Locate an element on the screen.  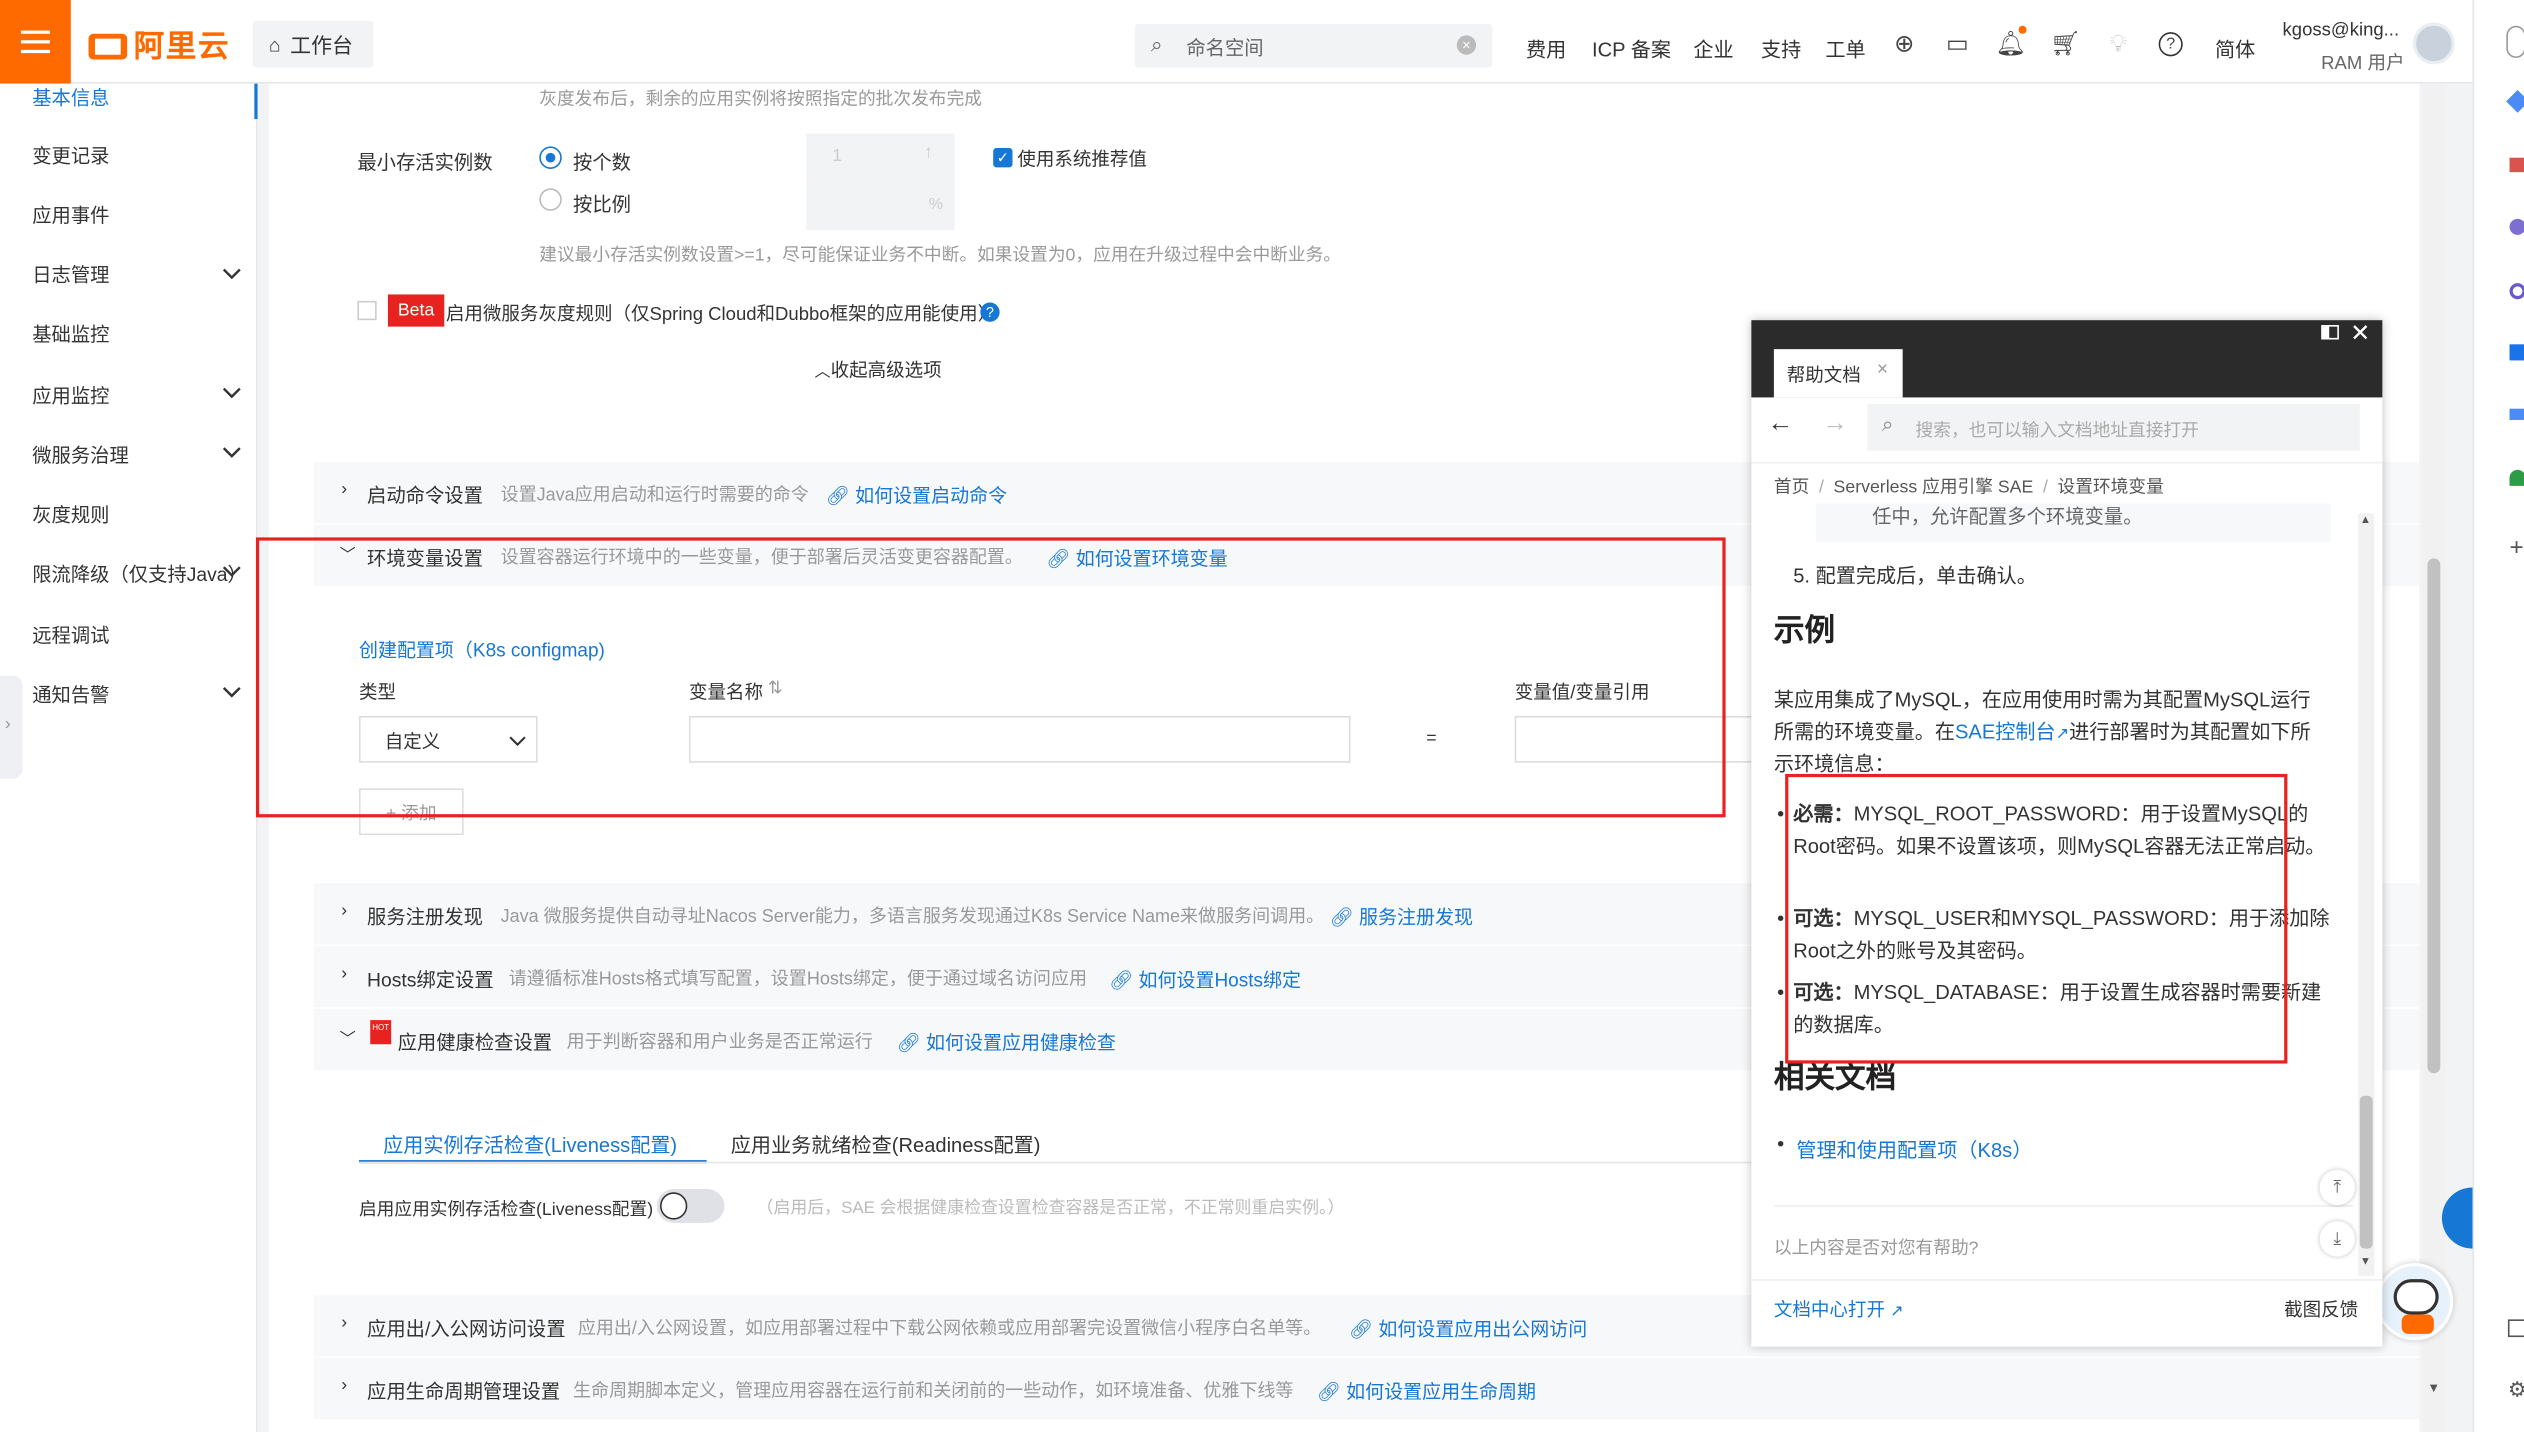
link-text: 如何设置应用健康检查 is located at coordinates (1021, 1042).